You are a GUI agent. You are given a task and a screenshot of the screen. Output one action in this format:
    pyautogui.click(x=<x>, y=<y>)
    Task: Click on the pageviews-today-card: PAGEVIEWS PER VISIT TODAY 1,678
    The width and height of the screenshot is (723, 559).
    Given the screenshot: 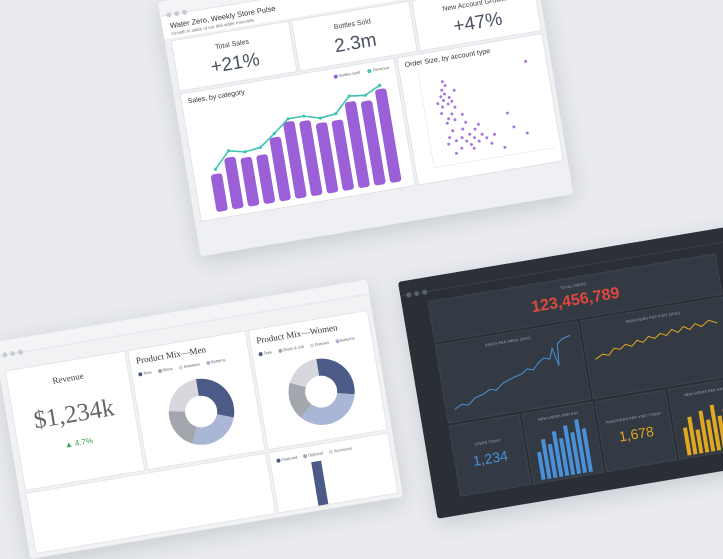 What is the action you would take?
    pyautogui.click(x=636, y=431)
    